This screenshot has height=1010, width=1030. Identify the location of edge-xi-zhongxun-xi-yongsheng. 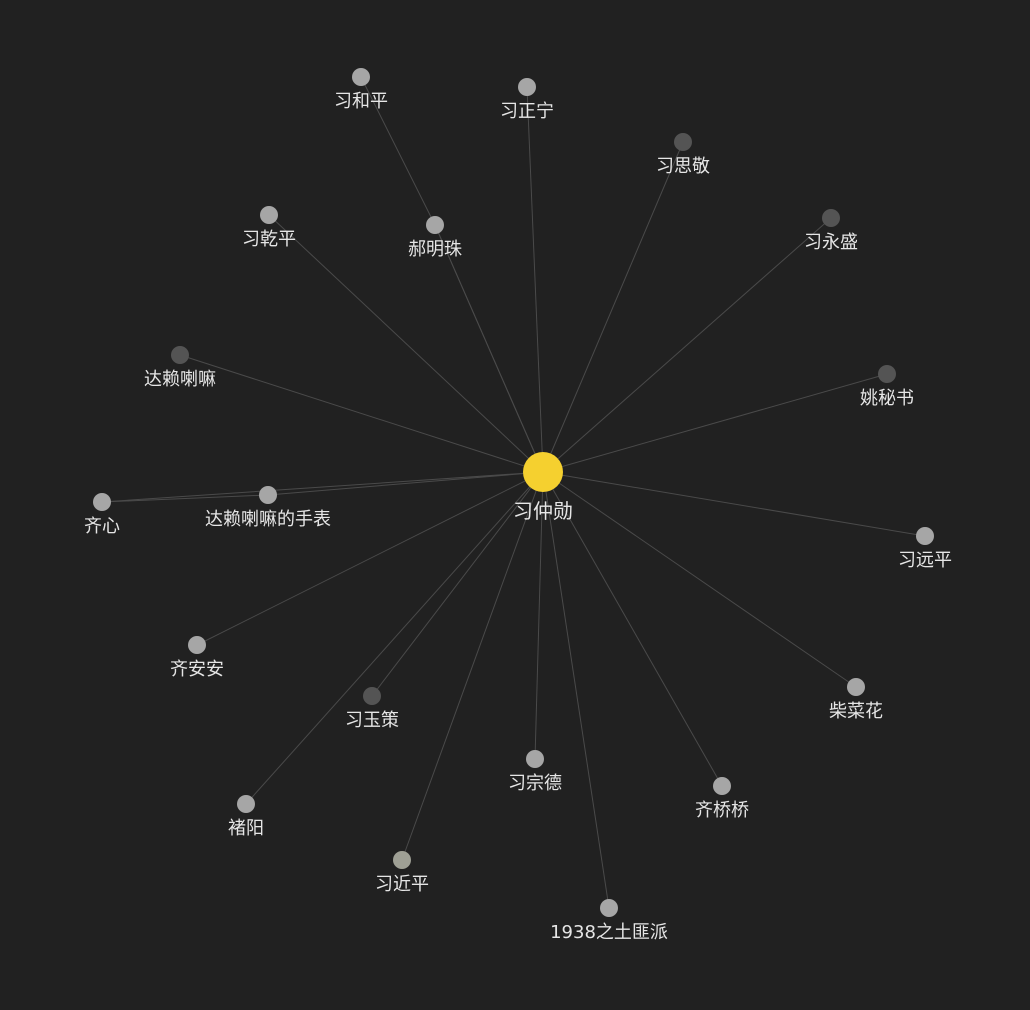
(687, 345).